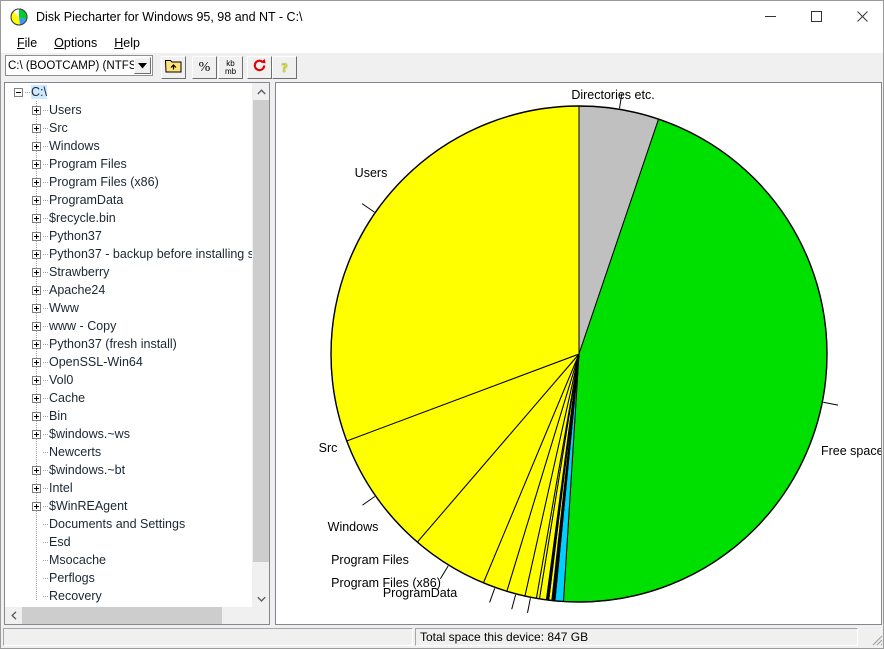 The image size is (884, 649). What do you see at coordinates (284, 67) in the screenshot?
I see `help-button: ?` at bounding box center [284, 67].